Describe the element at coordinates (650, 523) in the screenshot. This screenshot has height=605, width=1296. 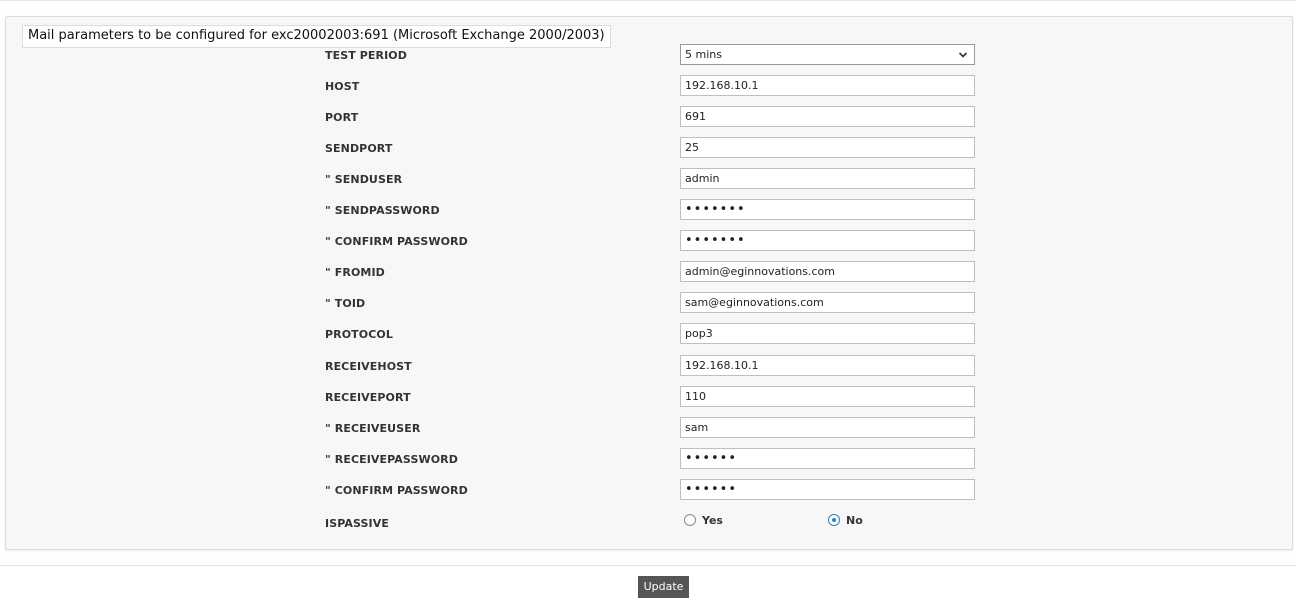
I see `row-ispassive: ISPASSIVE Yes No` at that location.